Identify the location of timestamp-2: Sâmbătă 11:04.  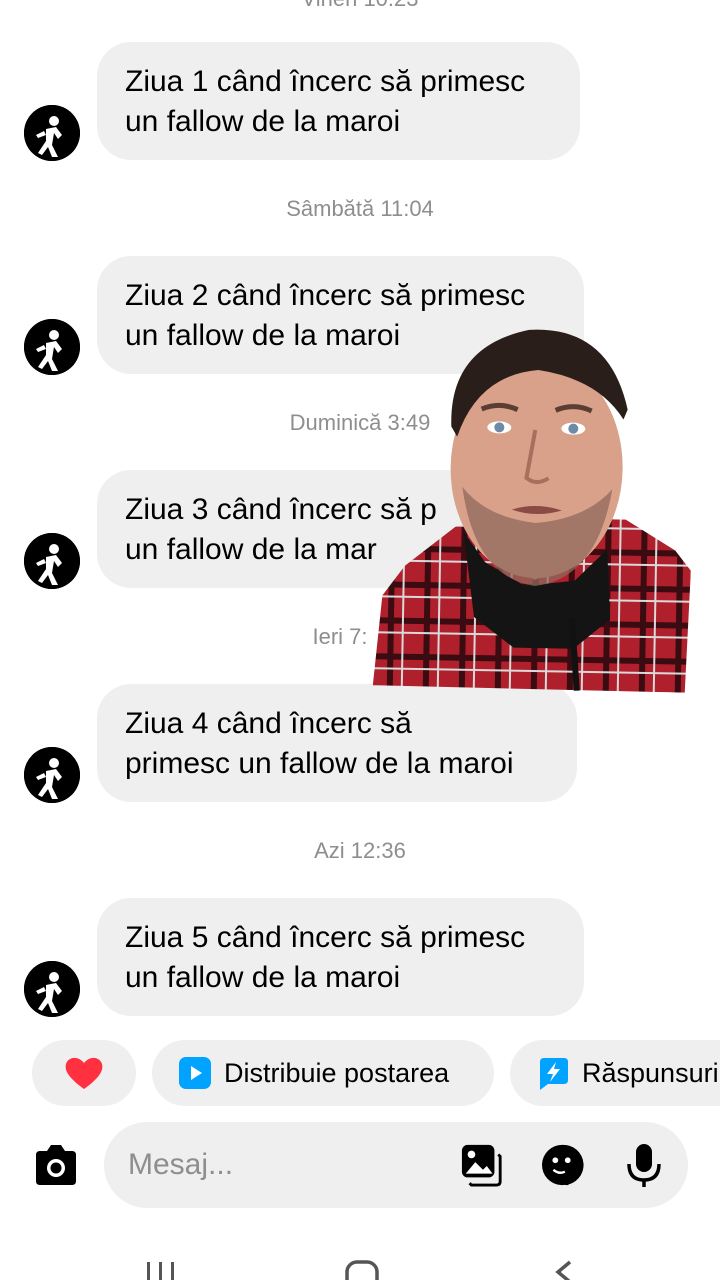
(360, 208).